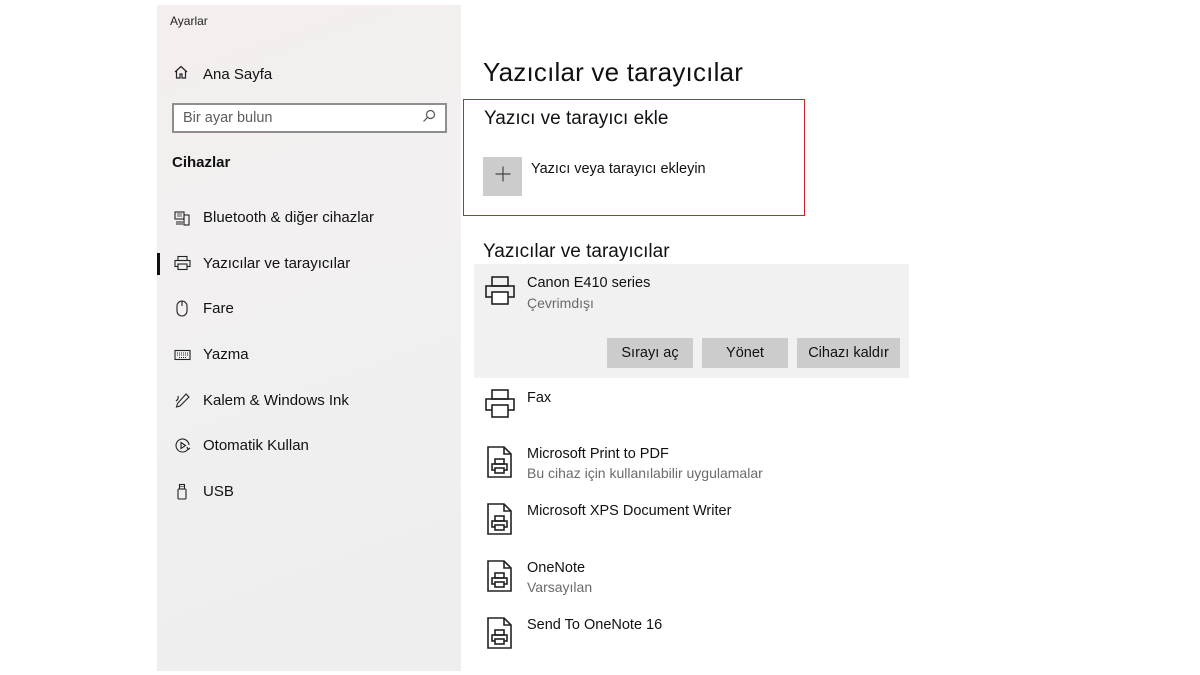 The image size is (1200, 675). Describe the element at coordinates (182, 218) in the screenshot. I see `bluetooth-devices-icon` at that location.